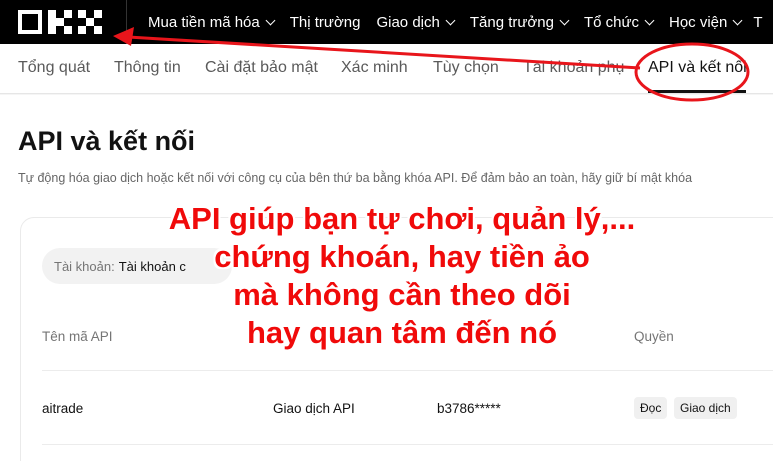 Image resolution: width=773 pixels, height=461 pixels. What do you see at coordinates (466, 68) in the screenshot?
I see `tab-preferences: Tùy chọn` at bounding box center [466, 68].